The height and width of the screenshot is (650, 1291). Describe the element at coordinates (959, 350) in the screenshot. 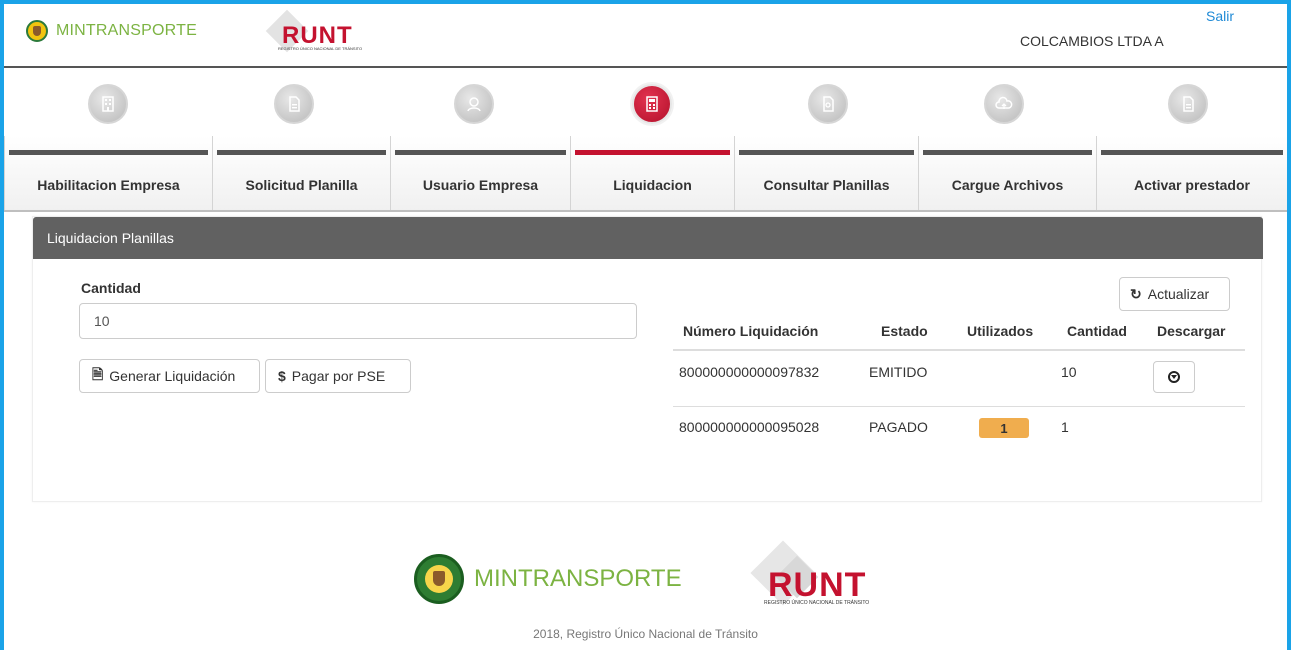

I see `table-header-divider` at that location.